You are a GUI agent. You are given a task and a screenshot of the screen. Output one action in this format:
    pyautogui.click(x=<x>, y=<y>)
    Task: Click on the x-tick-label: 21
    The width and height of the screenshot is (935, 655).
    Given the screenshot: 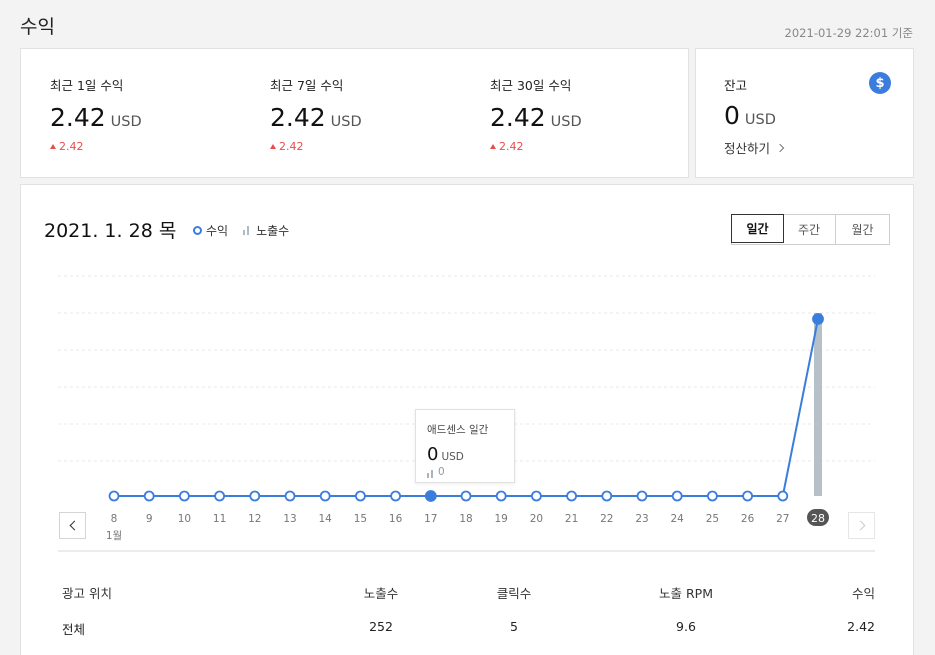 What is the action you would take?
    pyautogui.click(x=571, y=519)
    